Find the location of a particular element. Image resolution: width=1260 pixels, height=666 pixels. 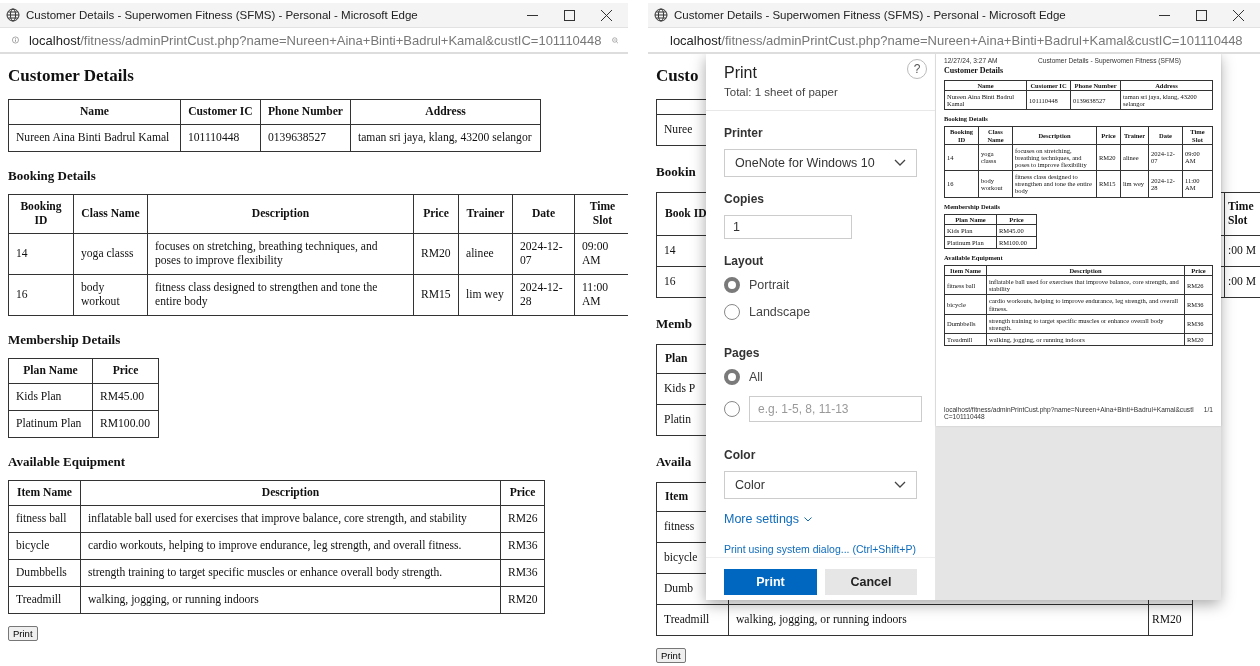

table-cell: bicycle is located at coordinates (44, 546).